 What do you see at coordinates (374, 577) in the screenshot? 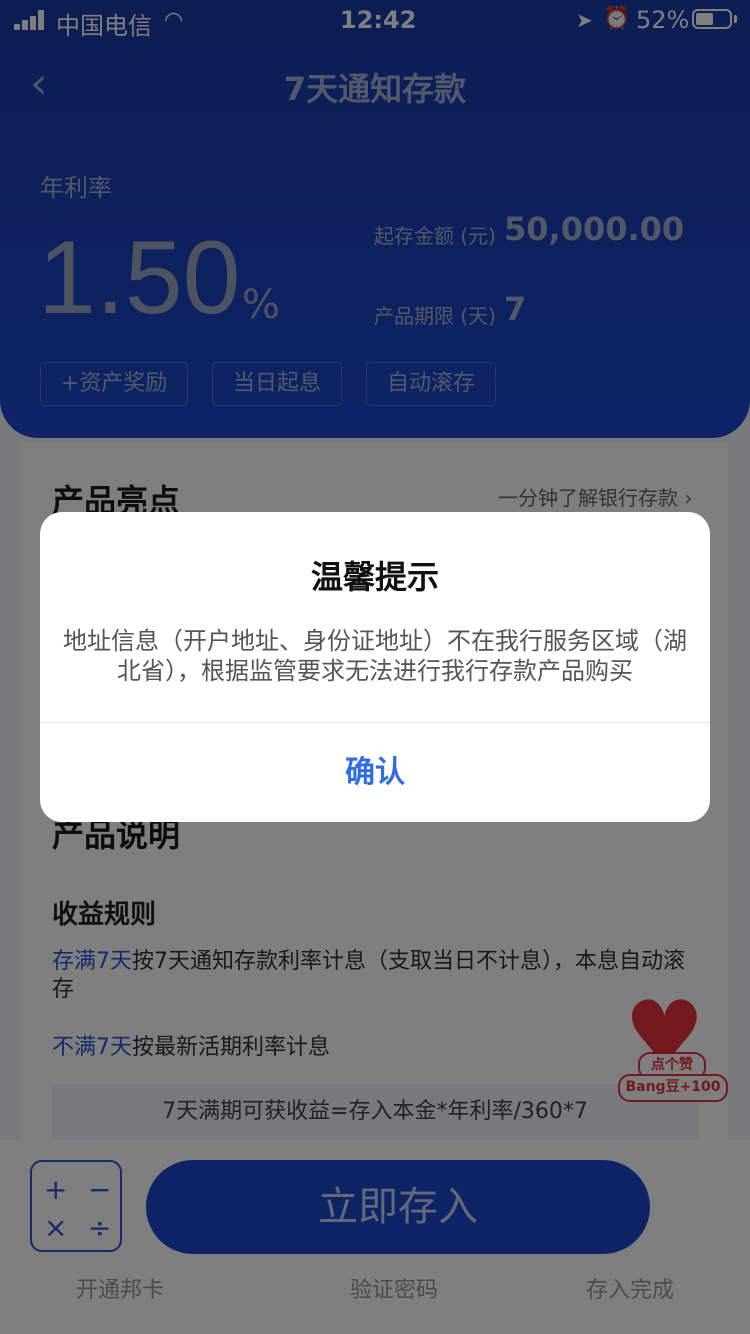
I see `dialog-title: 温馨提示` at bounding box center [374, 577].